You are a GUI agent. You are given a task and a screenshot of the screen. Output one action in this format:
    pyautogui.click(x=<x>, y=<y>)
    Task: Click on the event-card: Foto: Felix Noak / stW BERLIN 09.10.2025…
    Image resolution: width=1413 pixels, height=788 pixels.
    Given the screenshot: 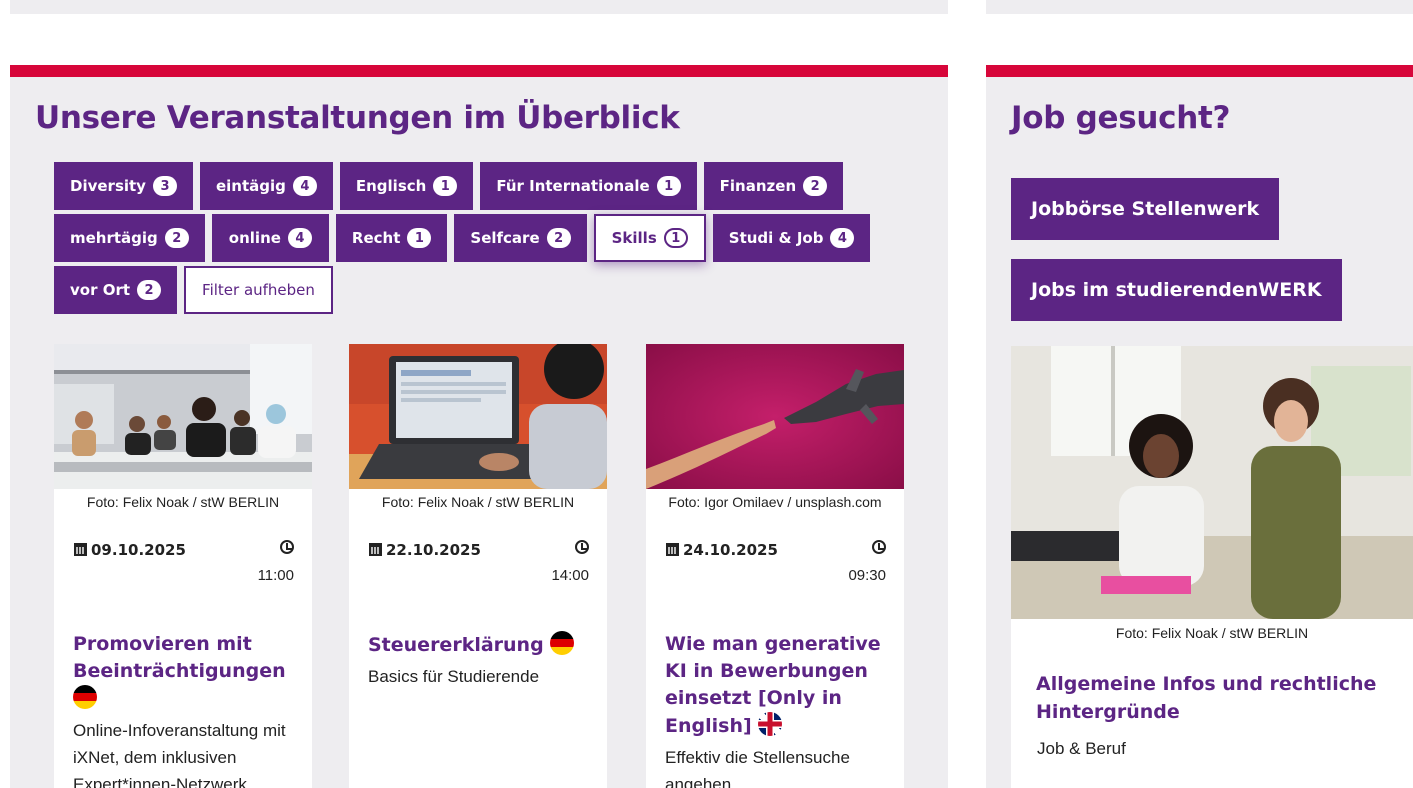 What is the action you would take?
    pyautogui.click(x=183, y=566)
    